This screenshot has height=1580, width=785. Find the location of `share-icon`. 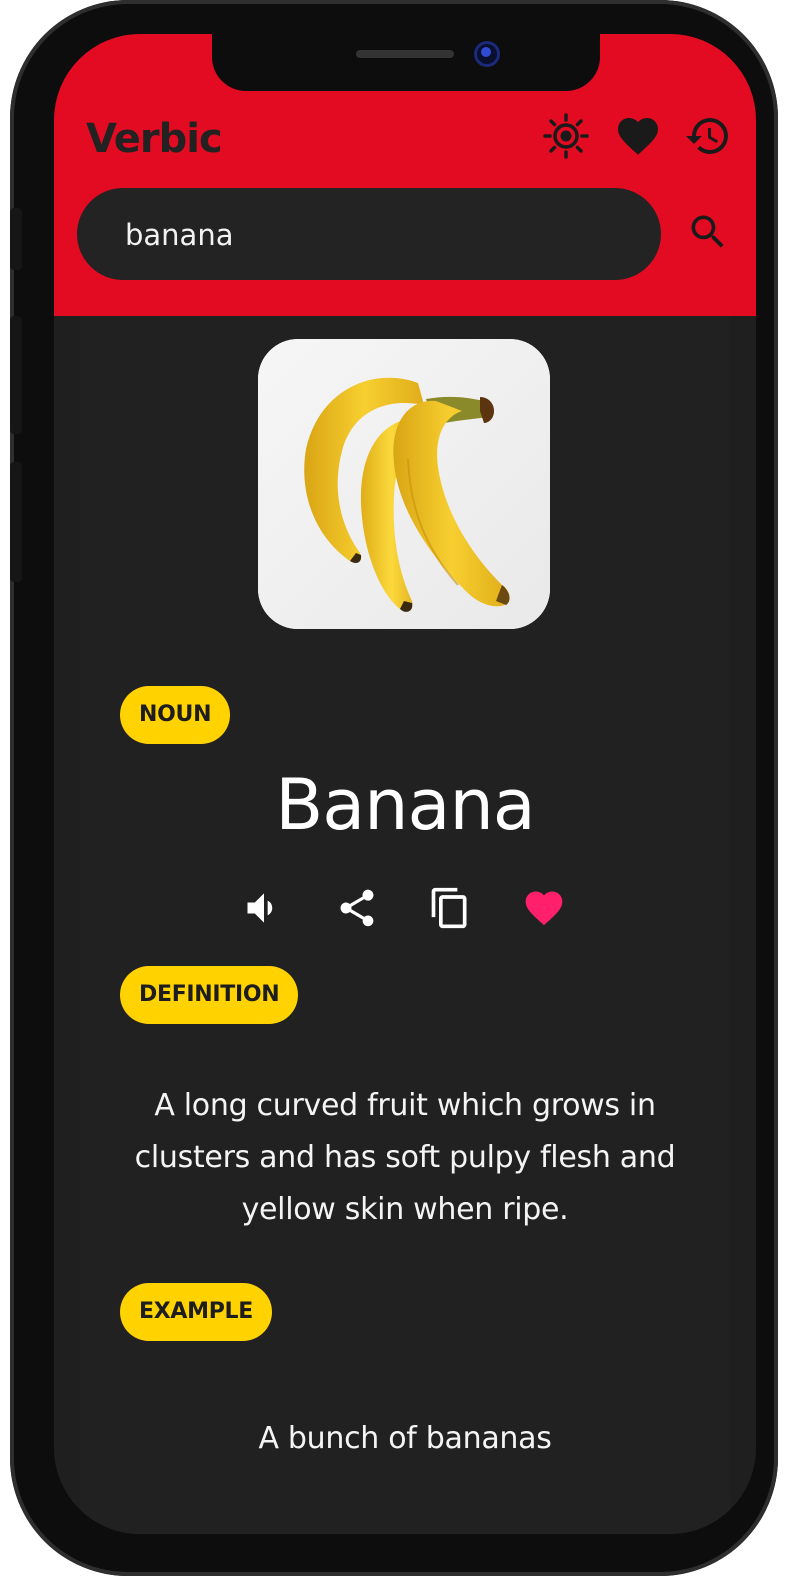

share-icon is located at coordinates (357, 908).